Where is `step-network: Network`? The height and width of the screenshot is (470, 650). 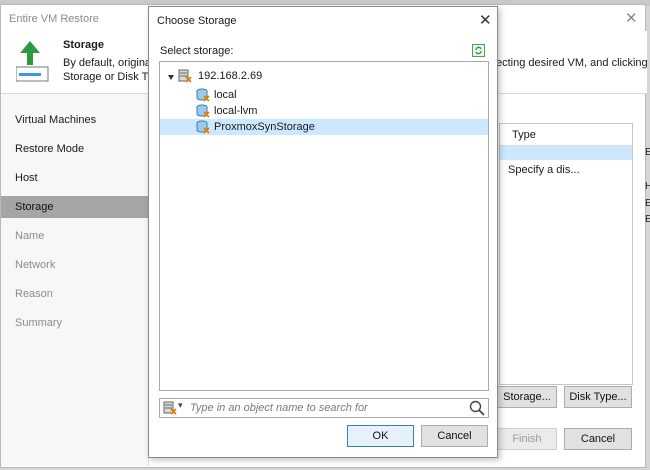
step-network: Network is located at coordinates (35, 265).